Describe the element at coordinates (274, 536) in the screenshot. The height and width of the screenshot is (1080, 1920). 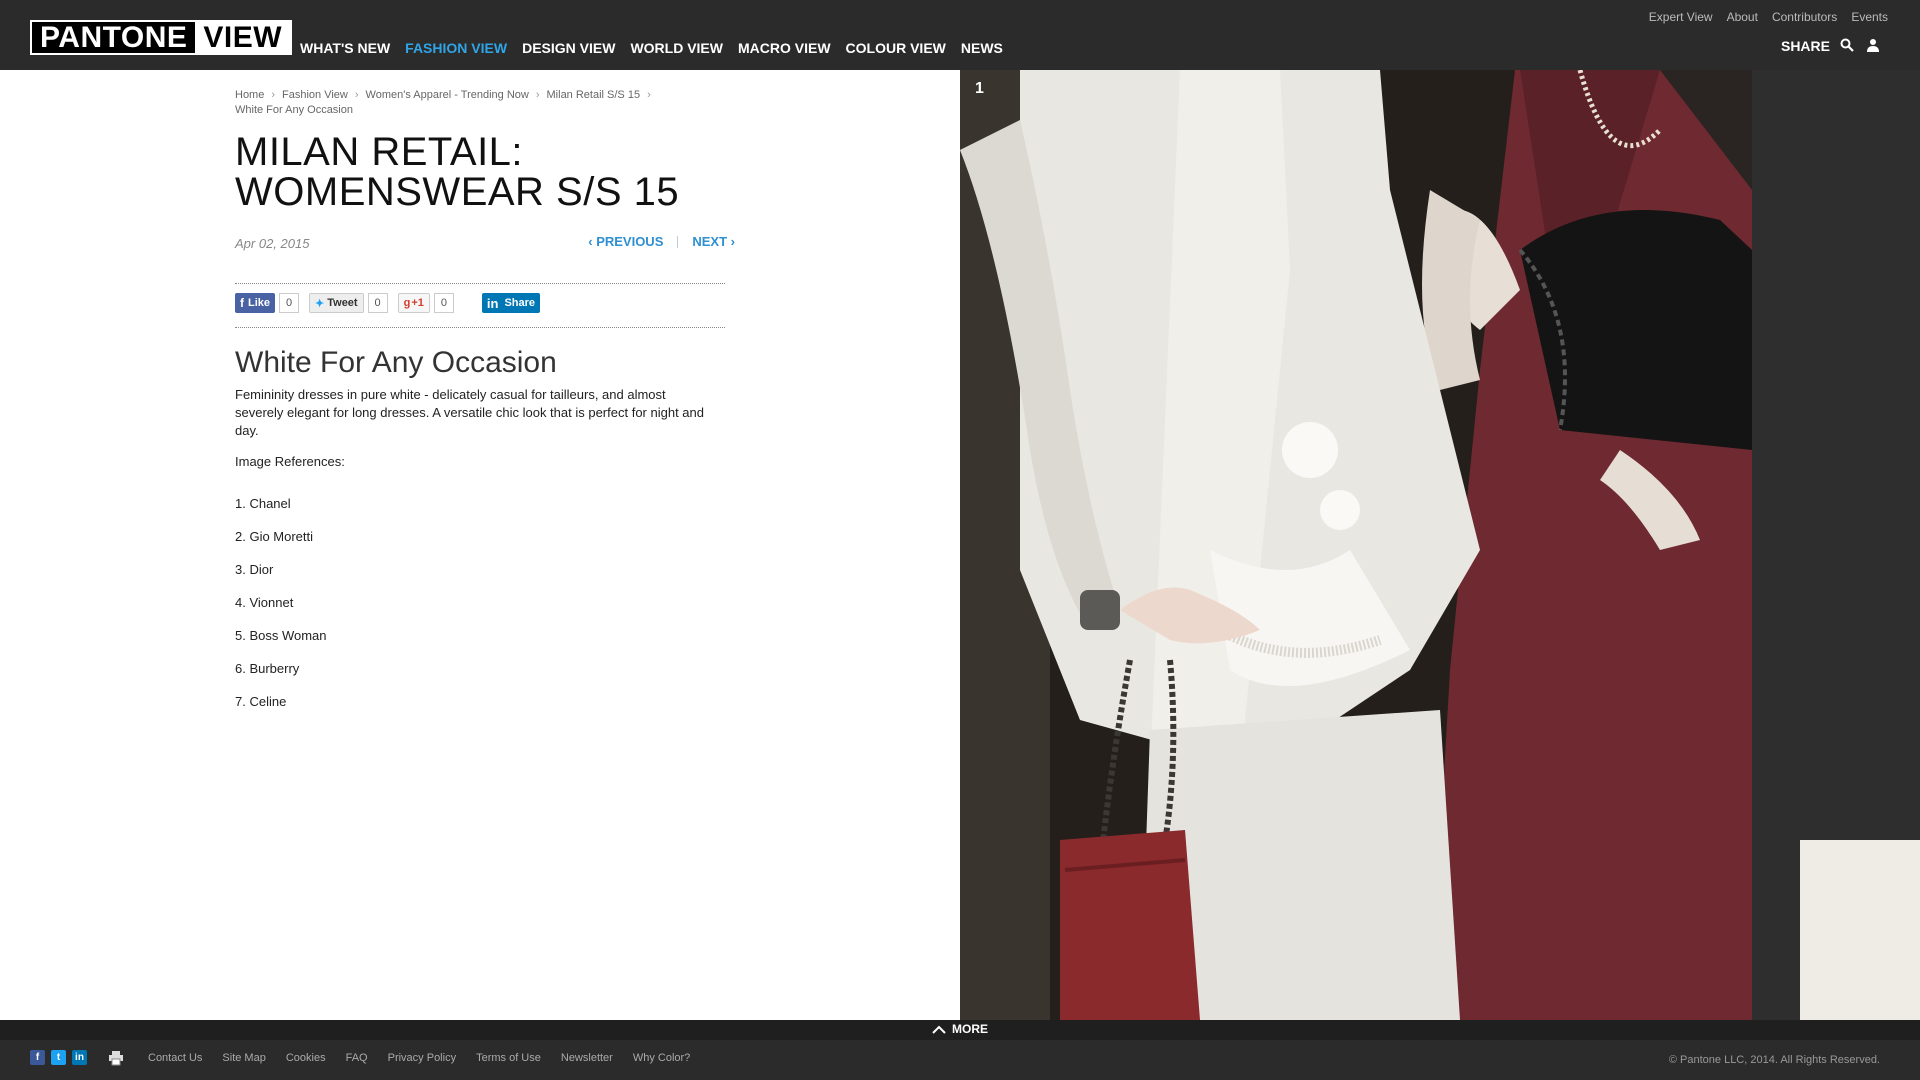
I see `list-item: 2. Gio Moretti` at that location.